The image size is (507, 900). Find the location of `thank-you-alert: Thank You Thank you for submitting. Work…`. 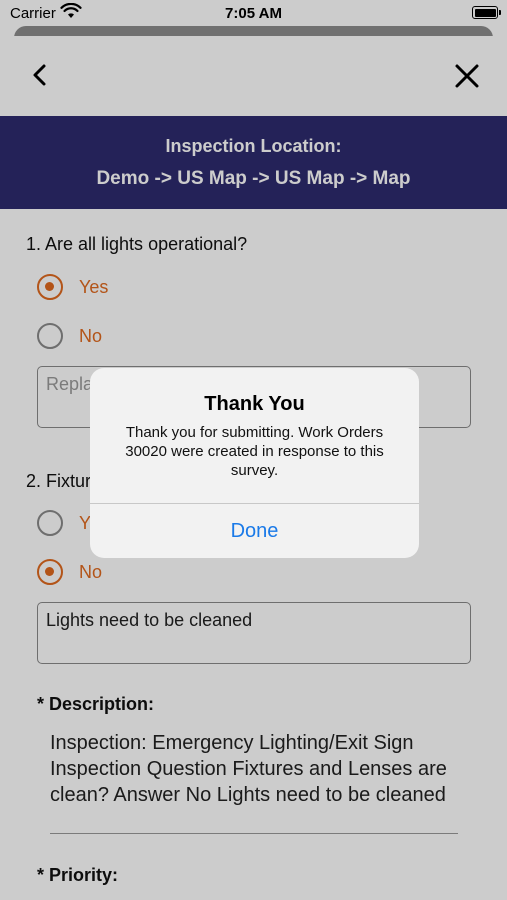

thank-you-alert: Thank You Thank you for submitting. Work… is located at coordinates (254, 463).